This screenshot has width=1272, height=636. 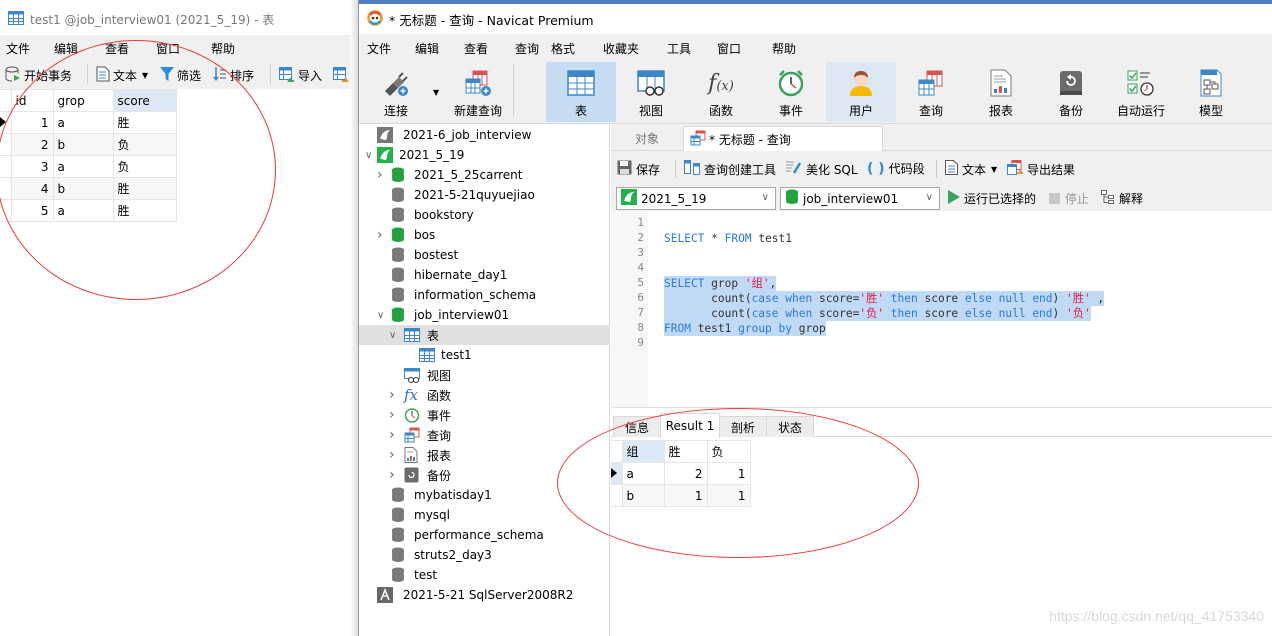 I want to click on menu-window: 窗口, so click(x=168, y=48).